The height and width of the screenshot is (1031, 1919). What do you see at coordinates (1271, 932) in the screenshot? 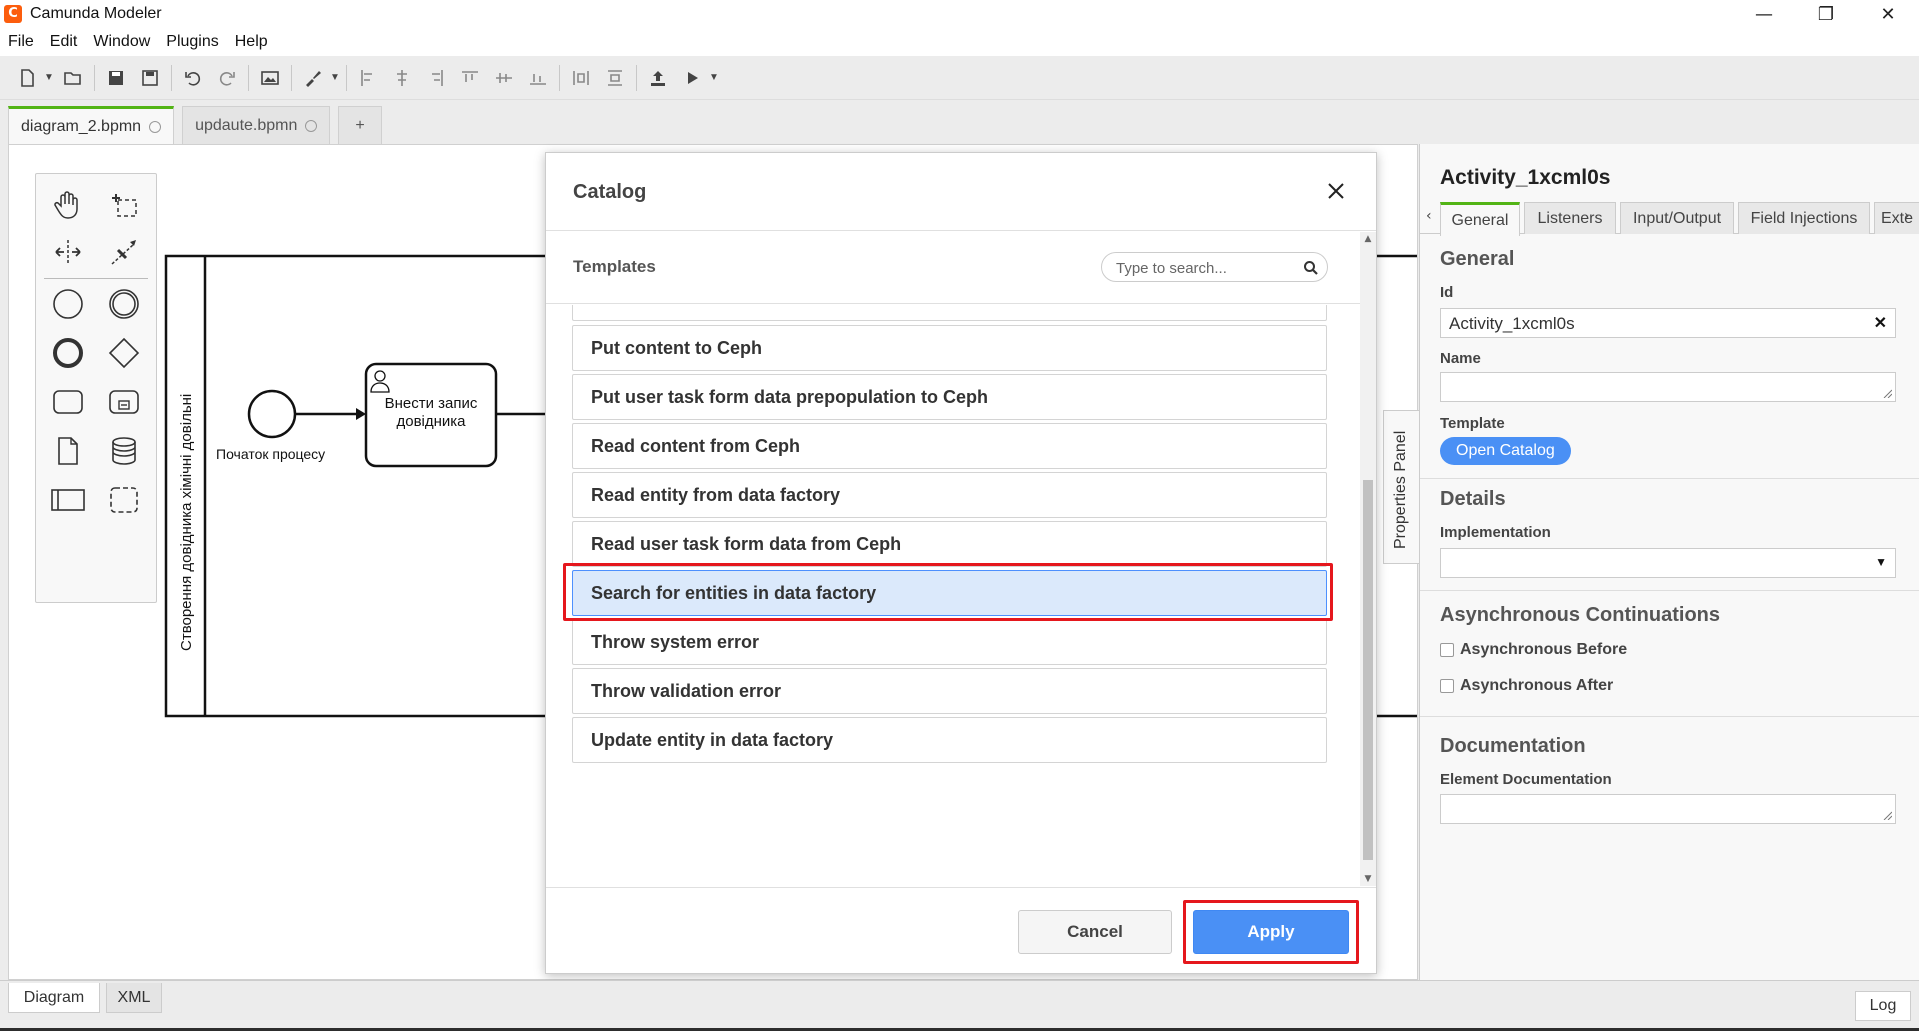
I see `apply-button: Apply` at bounding box center [1271, 932].